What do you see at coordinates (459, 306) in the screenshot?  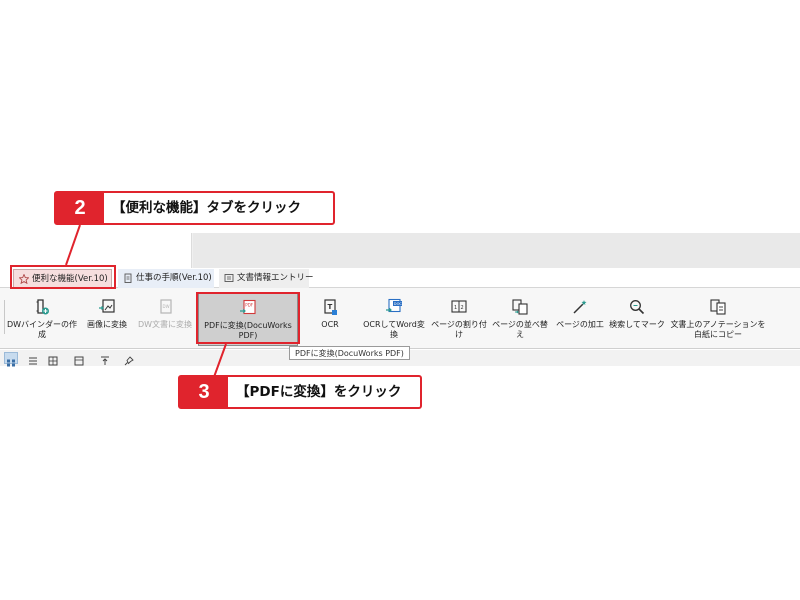 I see `page-layout-icon: 12` at bounding box center [459, 306].